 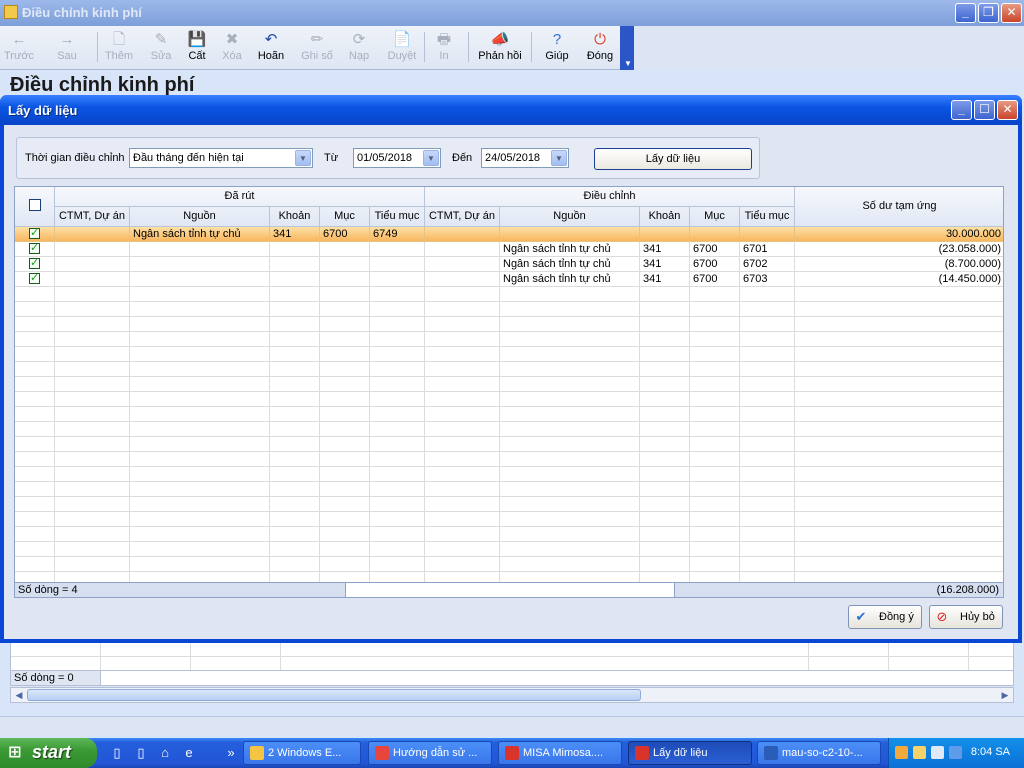 What do you see at coordinates (189, 753) in the screenshot?
I see `quicklaunch-ie-icon: e` at bounding box center [189, 753].